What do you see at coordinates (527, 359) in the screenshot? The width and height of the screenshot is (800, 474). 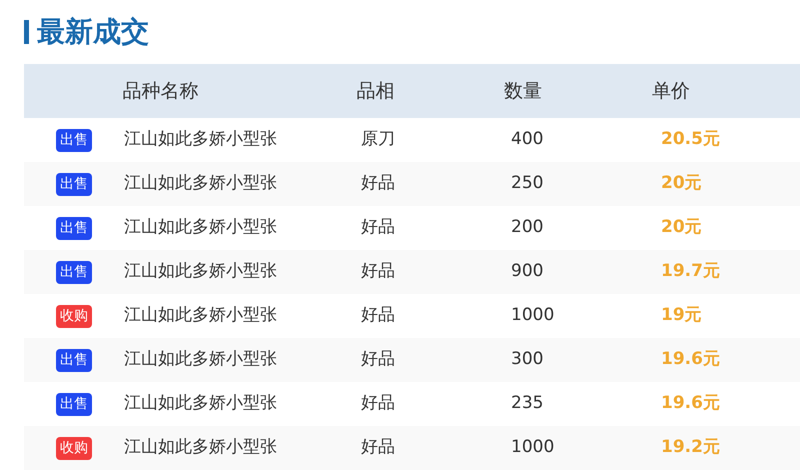 I see `table-cell: 300` at bounding box center [527, 359].